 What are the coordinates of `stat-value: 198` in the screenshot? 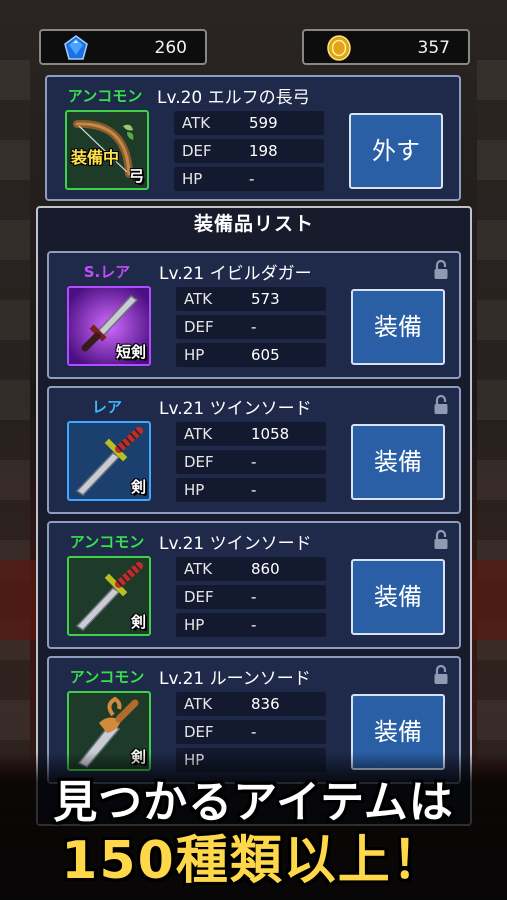 It's located at (263, 151).